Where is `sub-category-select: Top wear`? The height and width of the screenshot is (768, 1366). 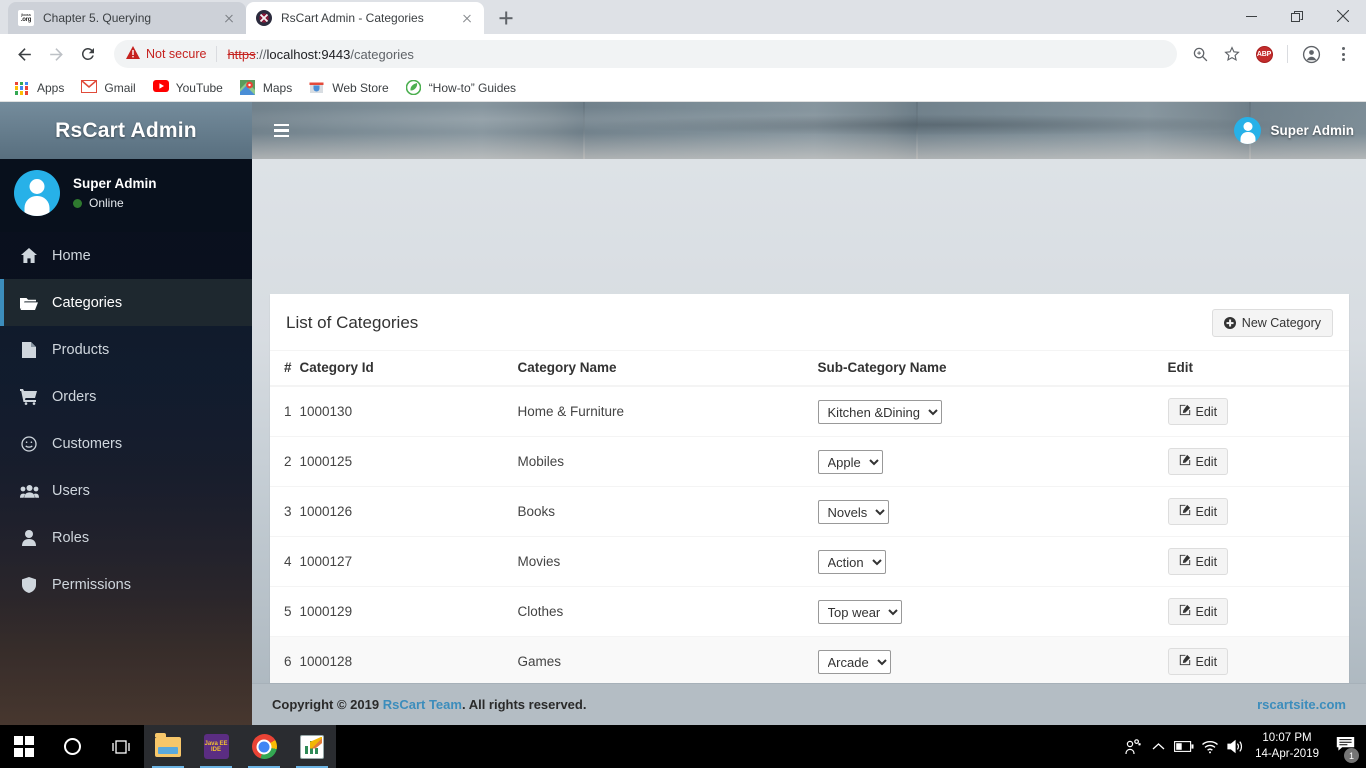
sub-category-select: Top wear is located at coordinates (859, 611).